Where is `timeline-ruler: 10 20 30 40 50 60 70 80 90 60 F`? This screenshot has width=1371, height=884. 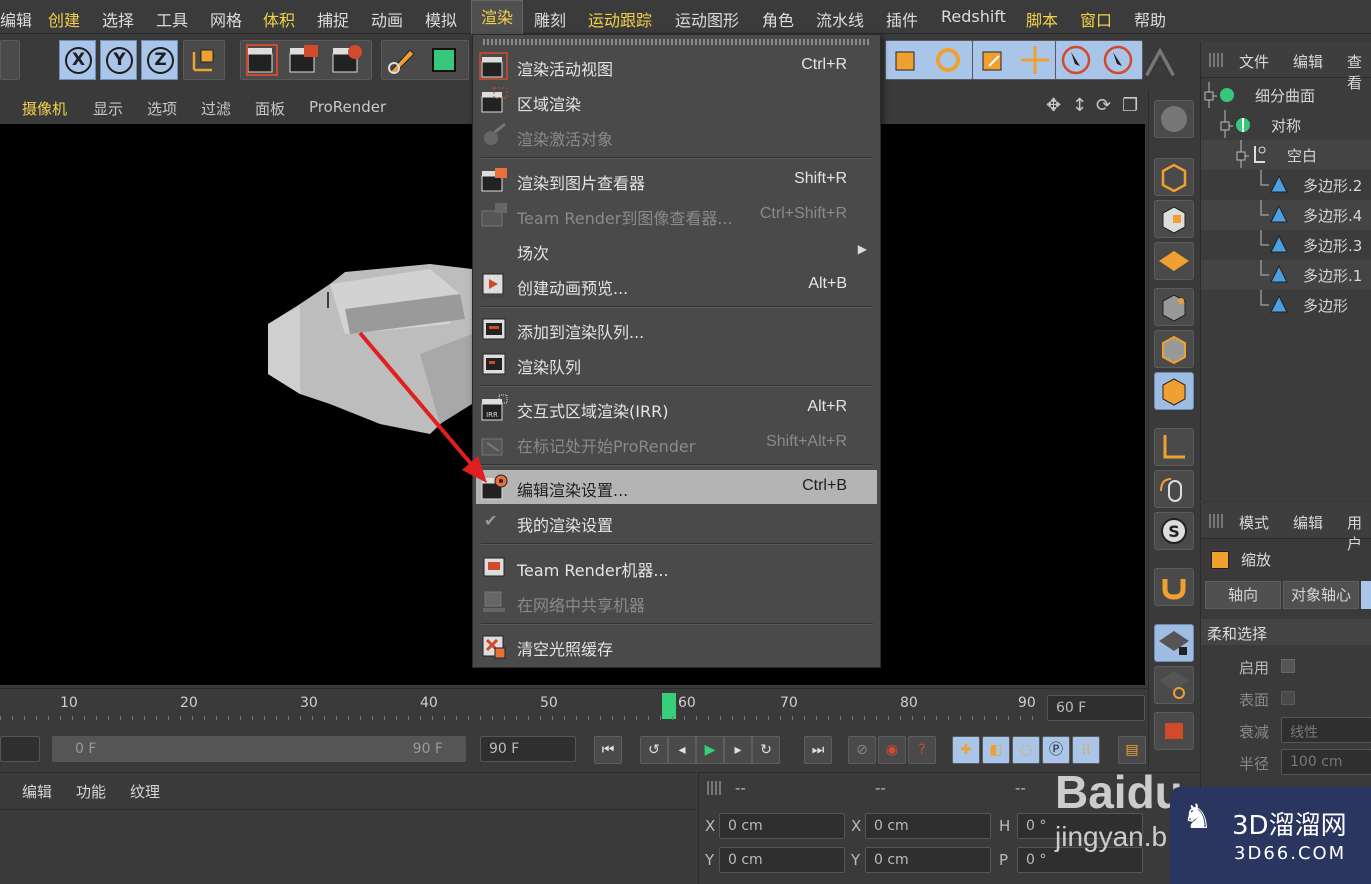
timeline-ruler: 10 20 30 40 50 60 70 80 90 60 F is located at coordinates (574, 705).